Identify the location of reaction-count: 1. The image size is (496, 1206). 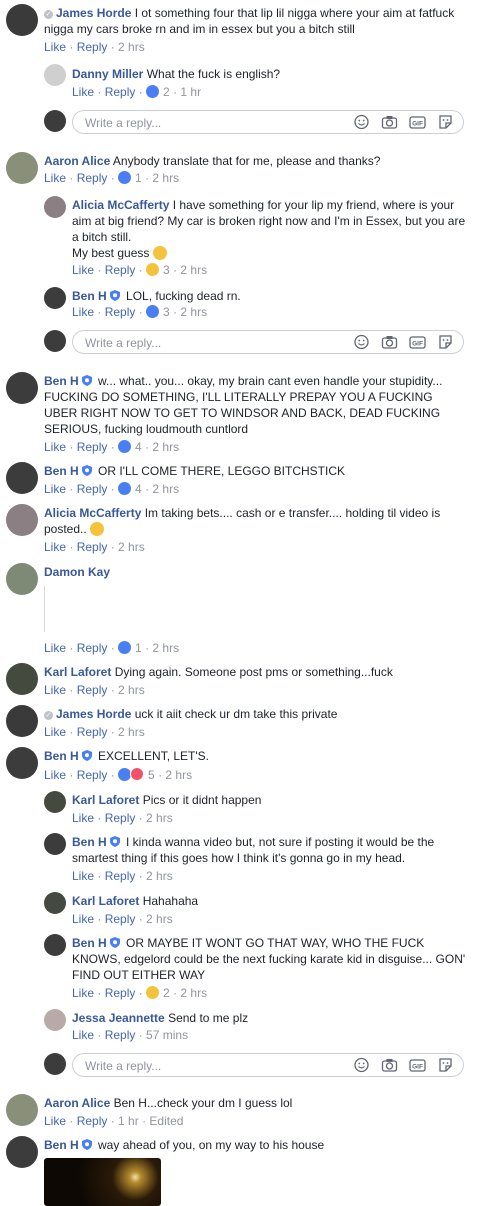
(138, 648).